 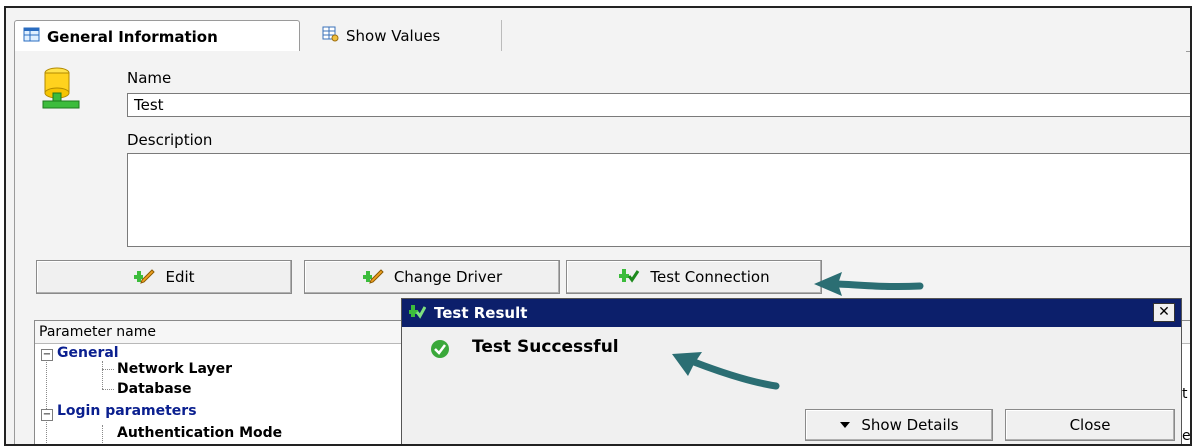 I want to click on close-button: Close, so click(x=1090, y=425).